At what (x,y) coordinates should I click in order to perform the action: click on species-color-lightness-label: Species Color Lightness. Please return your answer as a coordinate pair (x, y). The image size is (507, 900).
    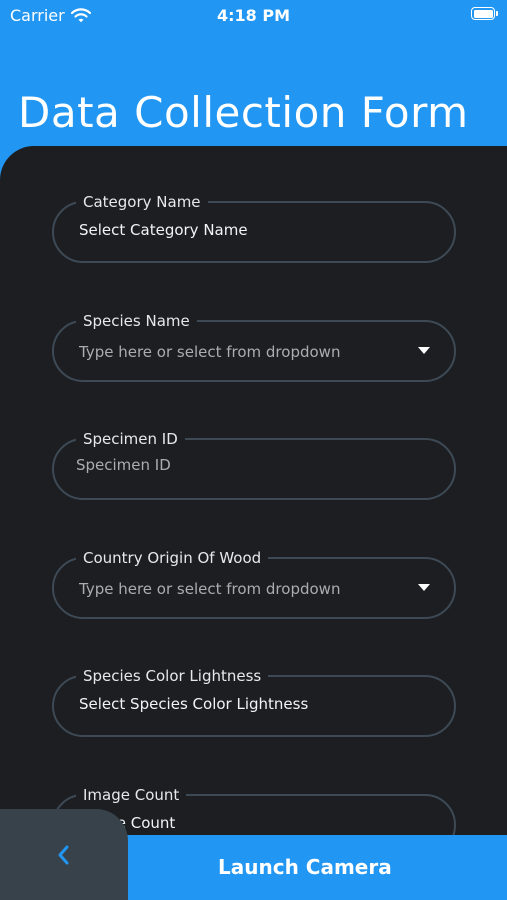
    Looking at the image, I should click on (172, 676).